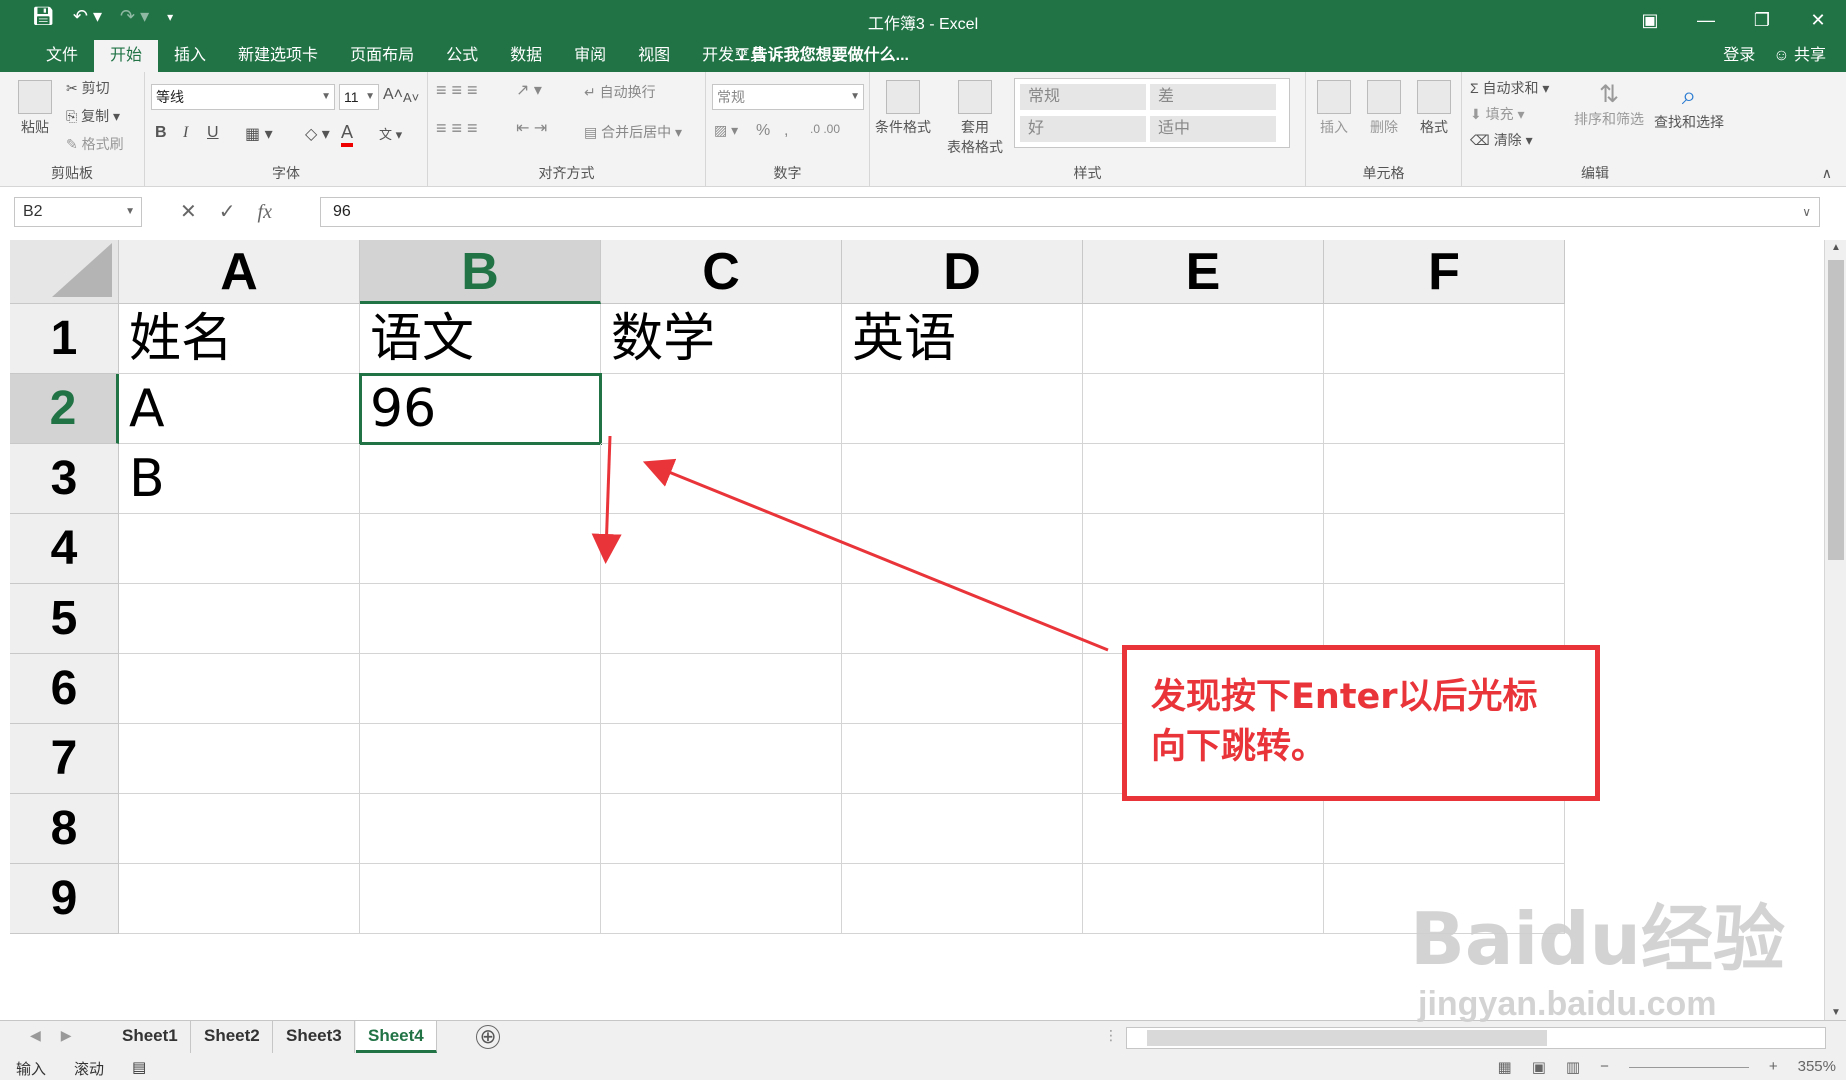 The width and height of the screenshot is (1846, 1080). Describe the element at coordinates (265, 212) in the screenshot. I see `insert-function-icon: fx` at that location.